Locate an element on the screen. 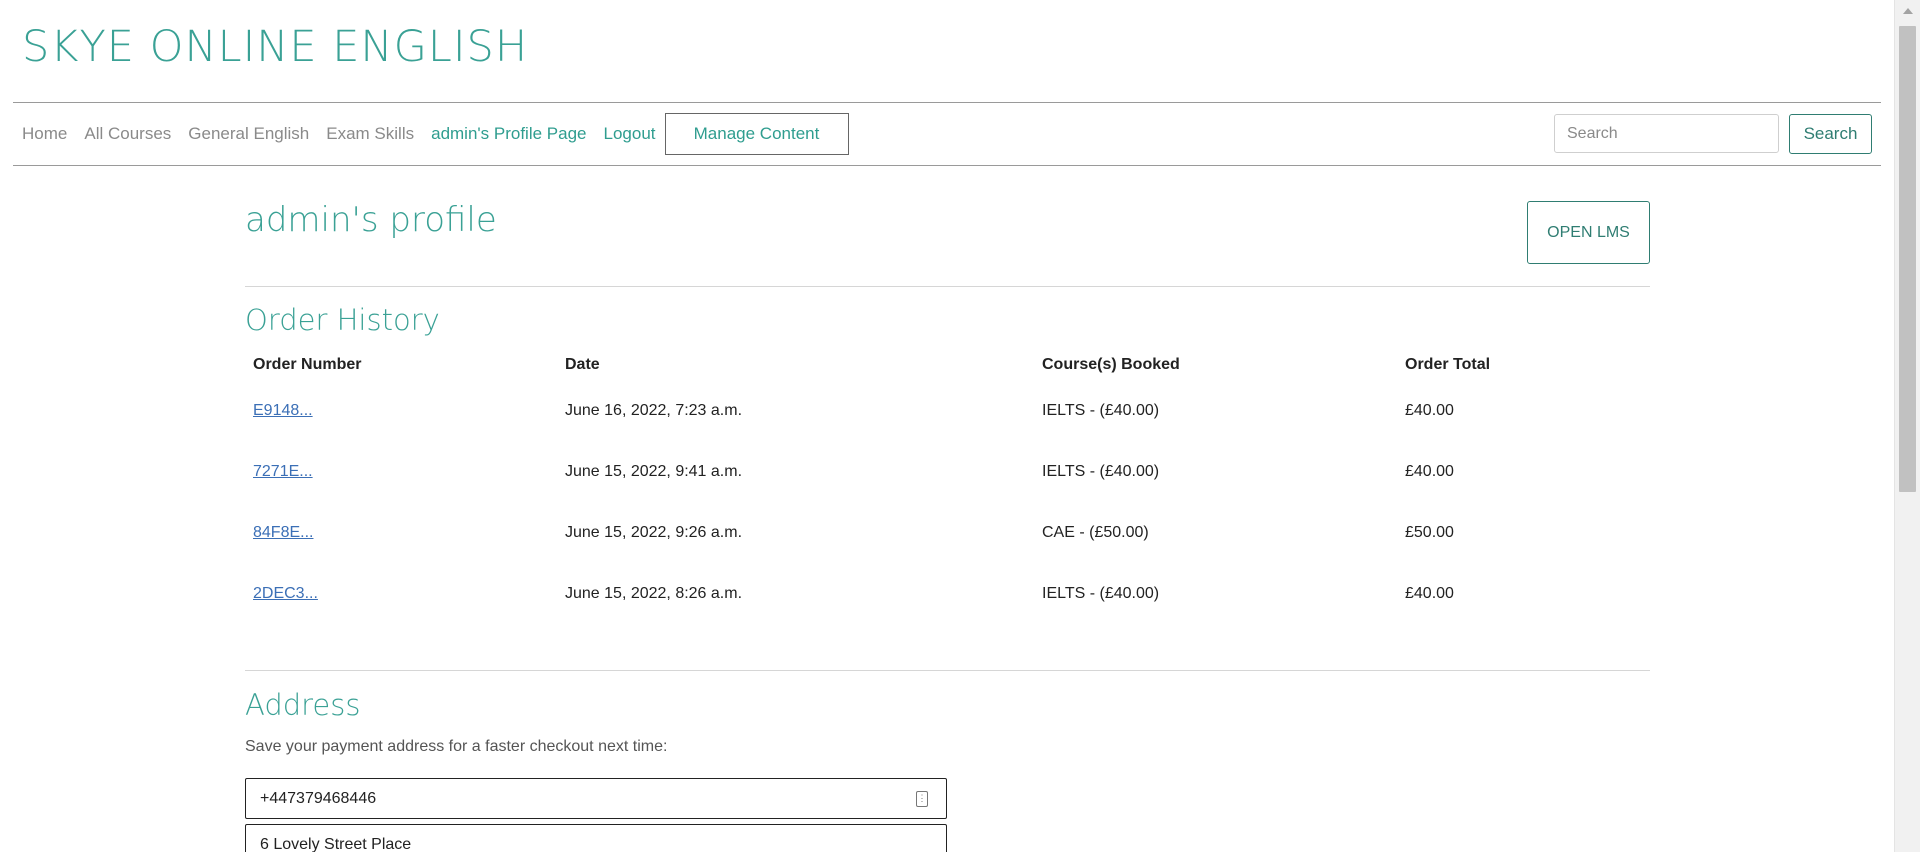 The width and height of the screenshot is (1920, 852). order-date: June 15, 2022, 9:26 a.m. is located at coordinates (654, 532).